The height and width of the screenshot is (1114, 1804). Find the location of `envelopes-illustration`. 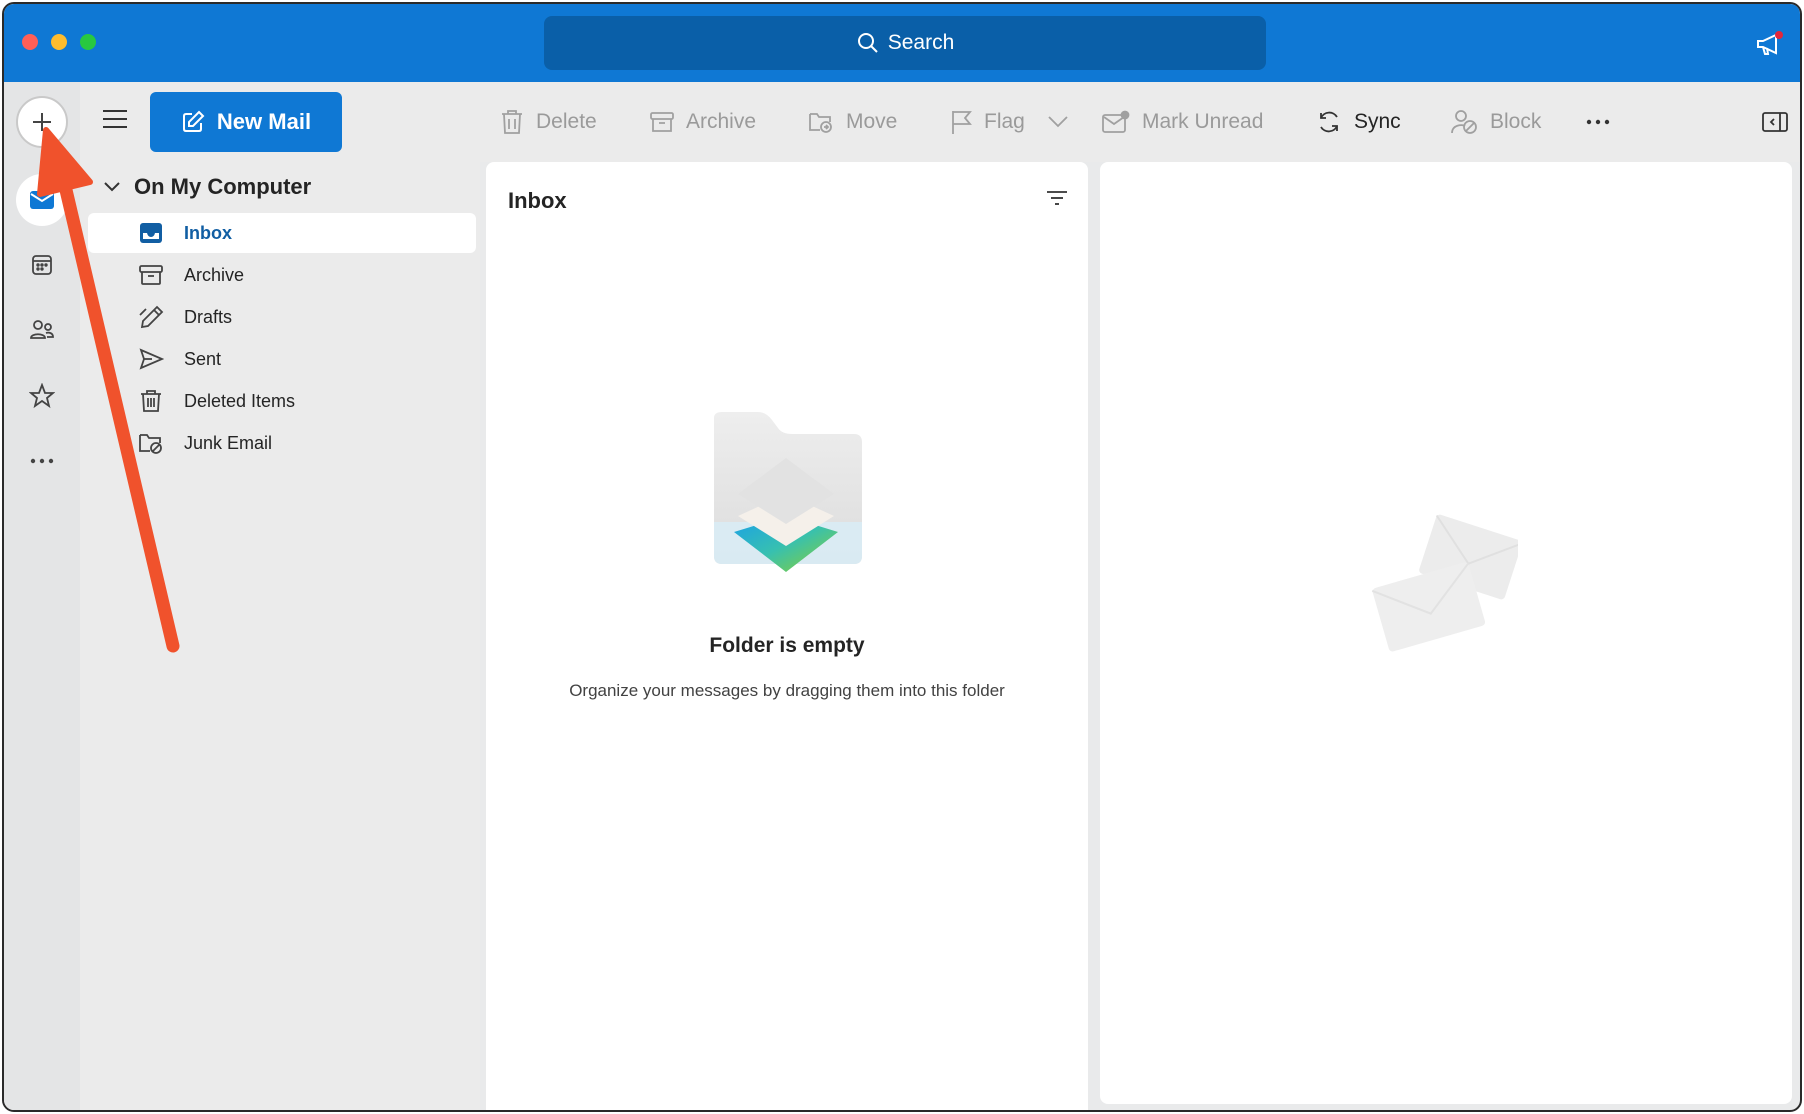

envelopes-illustration is located at coordinates (1444, 583).